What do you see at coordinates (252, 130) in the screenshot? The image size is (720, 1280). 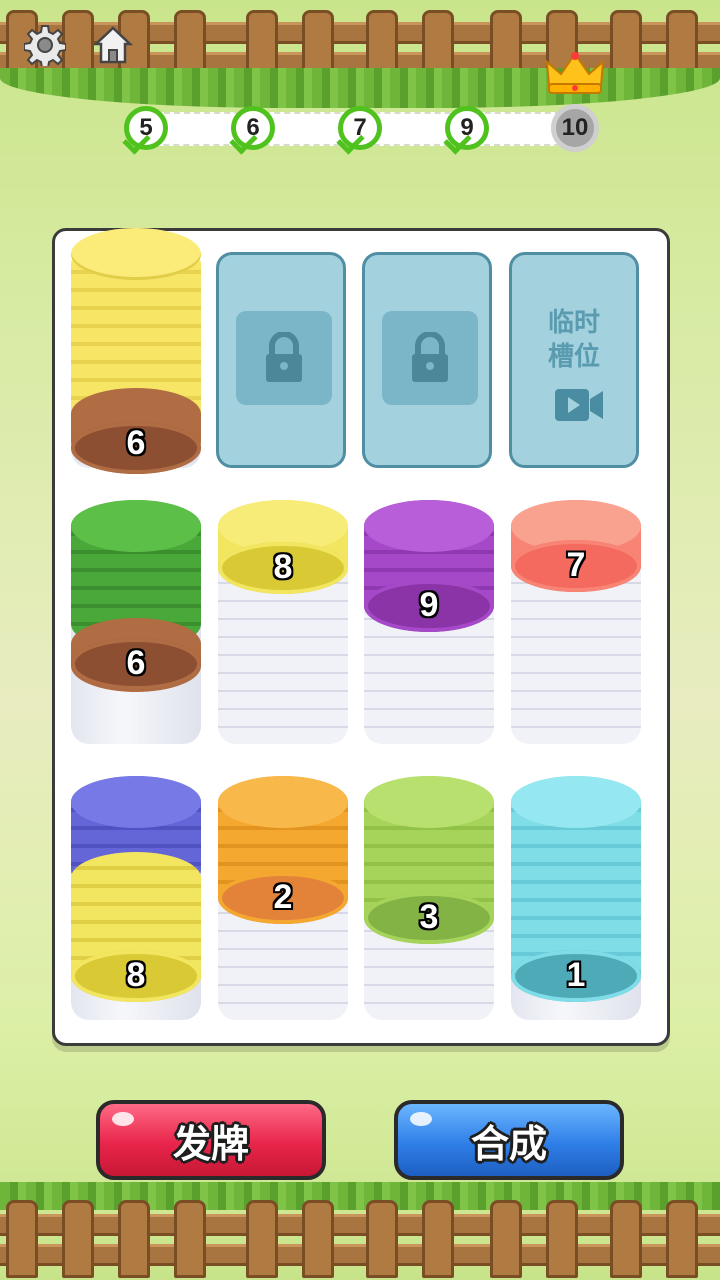 I see `level-step-6: 6` at bounding box center [252, 130].